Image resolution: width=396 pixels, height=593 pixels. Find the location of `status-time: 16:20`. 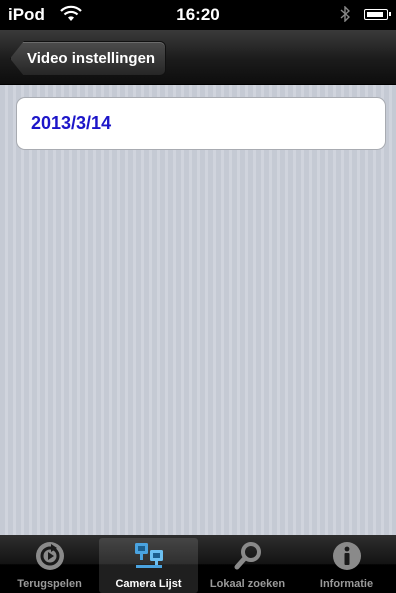

status-time: 16:20 is located at coordinates (198, 14).